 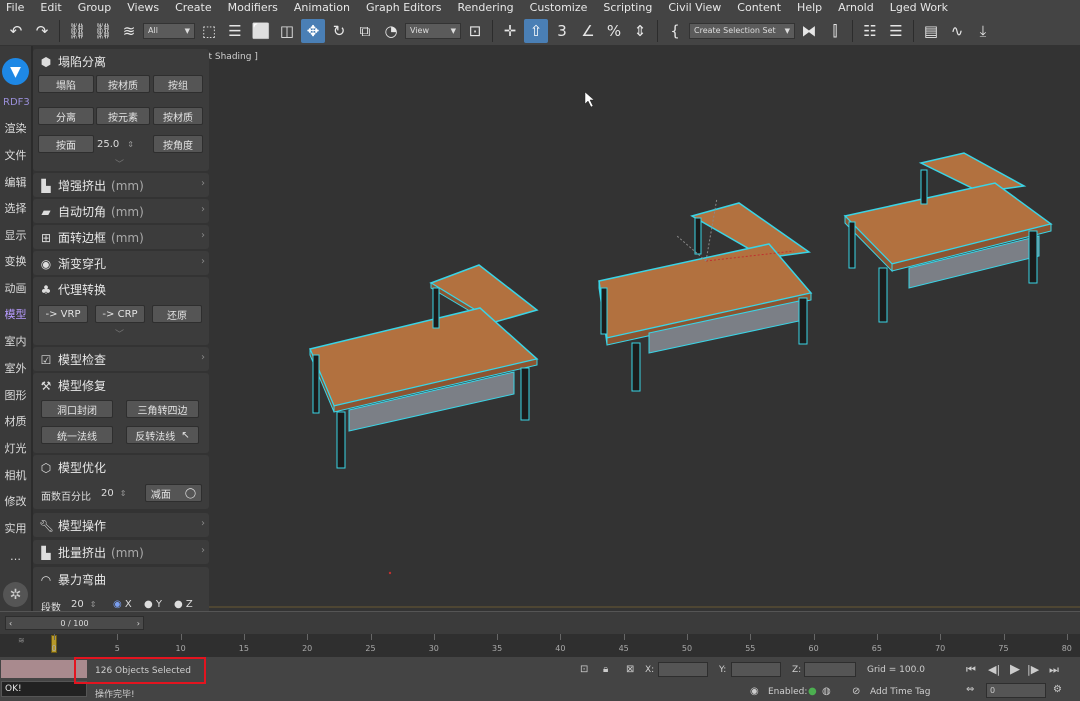 I want to click on selection-set-dropdown: Create Selection Set ▼, so click(x=742, y=30).